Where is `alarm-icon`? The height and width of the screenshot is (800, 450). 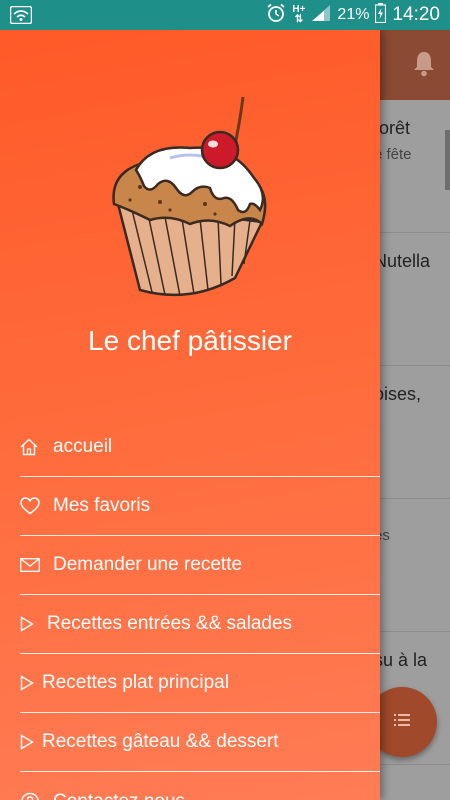
alarm-icon is located at coordinates (276, 15).